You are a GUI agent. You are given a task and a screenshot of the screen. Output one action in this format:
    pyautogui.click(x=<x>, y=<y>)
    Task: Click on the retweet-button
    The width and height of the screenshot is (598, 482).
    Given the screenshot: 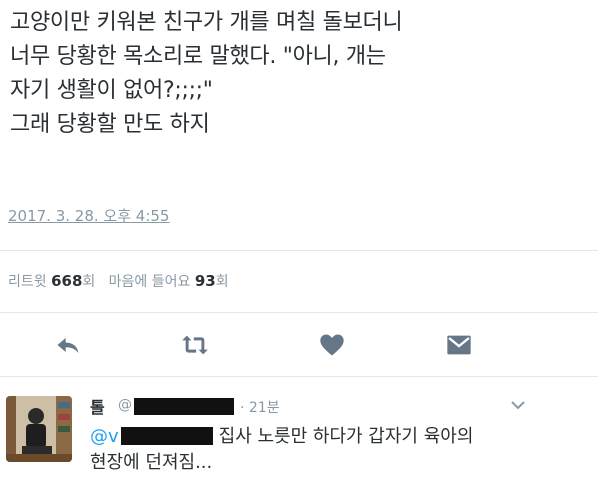 What is the action you would take?
    pyautogui.click(x=195, y=346)
    